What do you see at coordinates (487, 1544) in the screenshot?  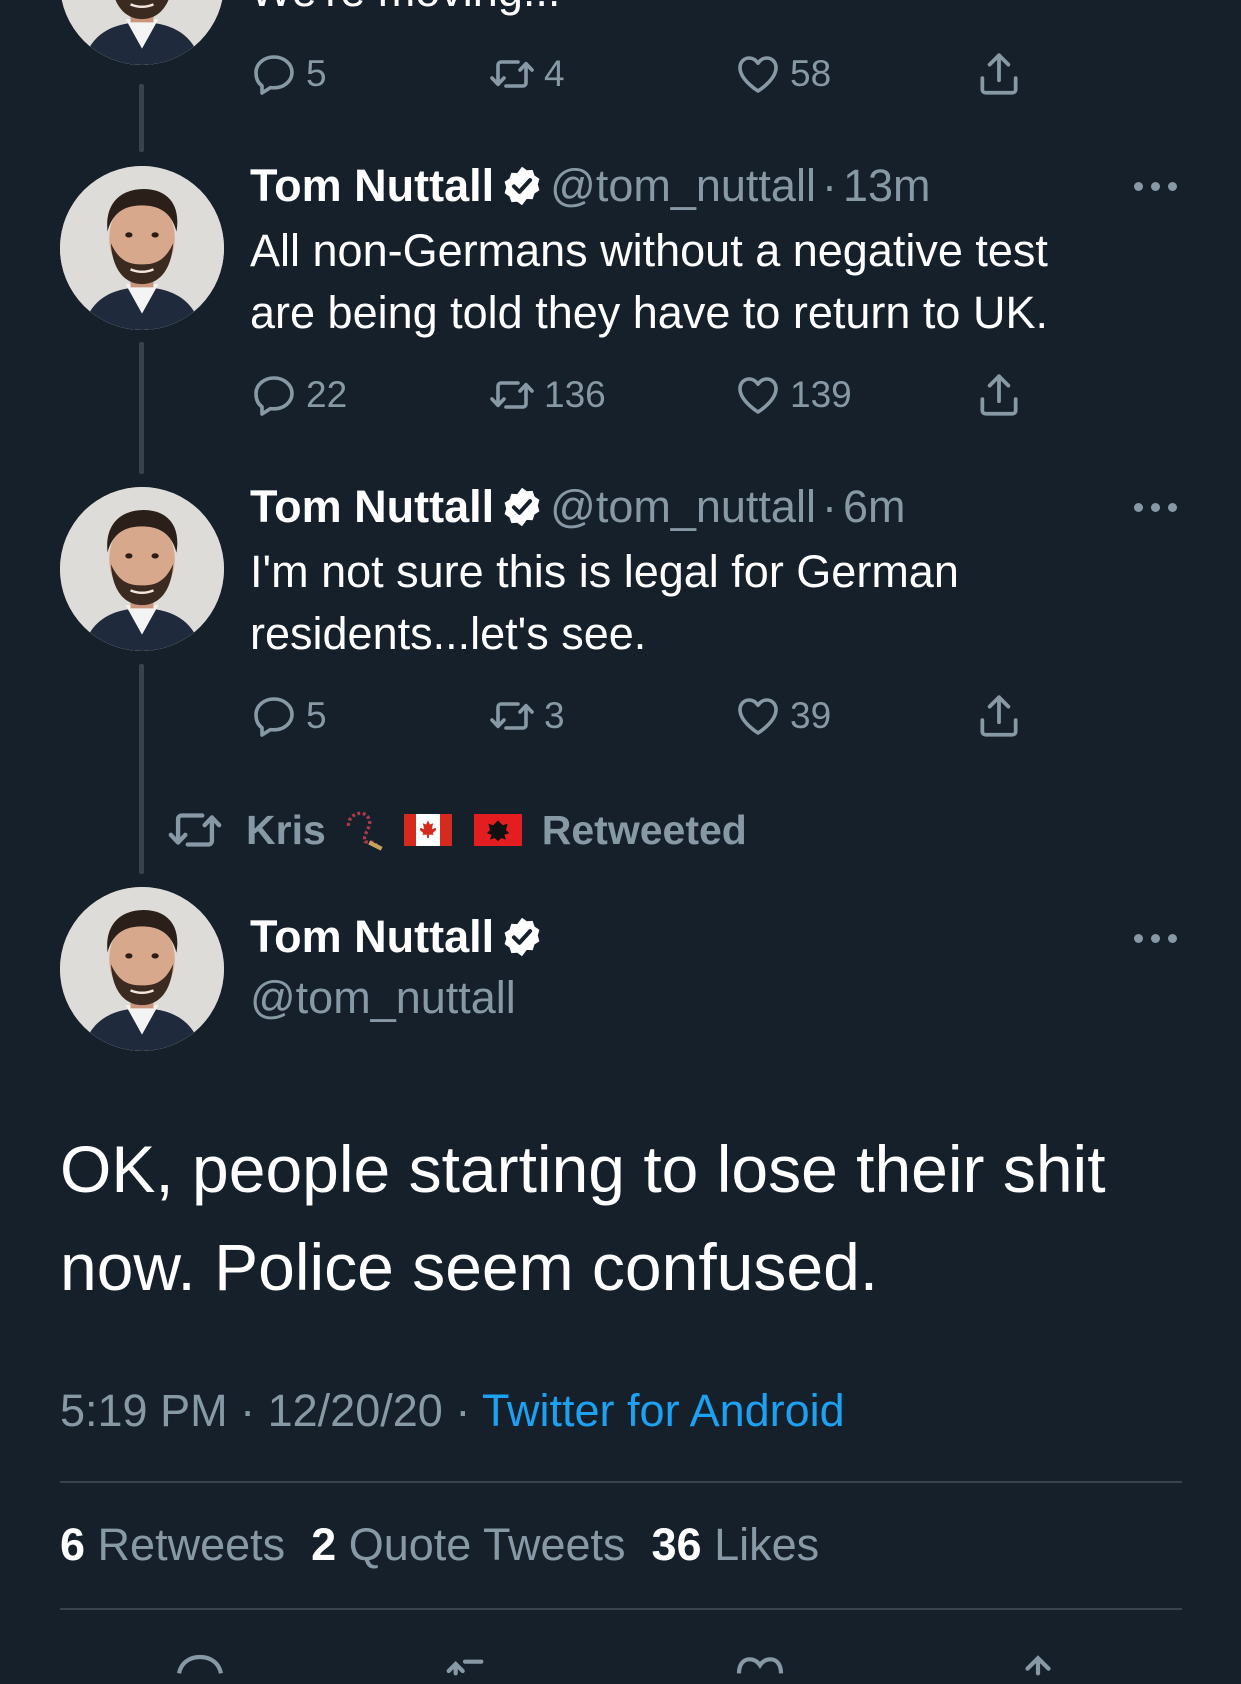 I see `quotes-label: Quote Tweets` at bounding box center [487, 1544].